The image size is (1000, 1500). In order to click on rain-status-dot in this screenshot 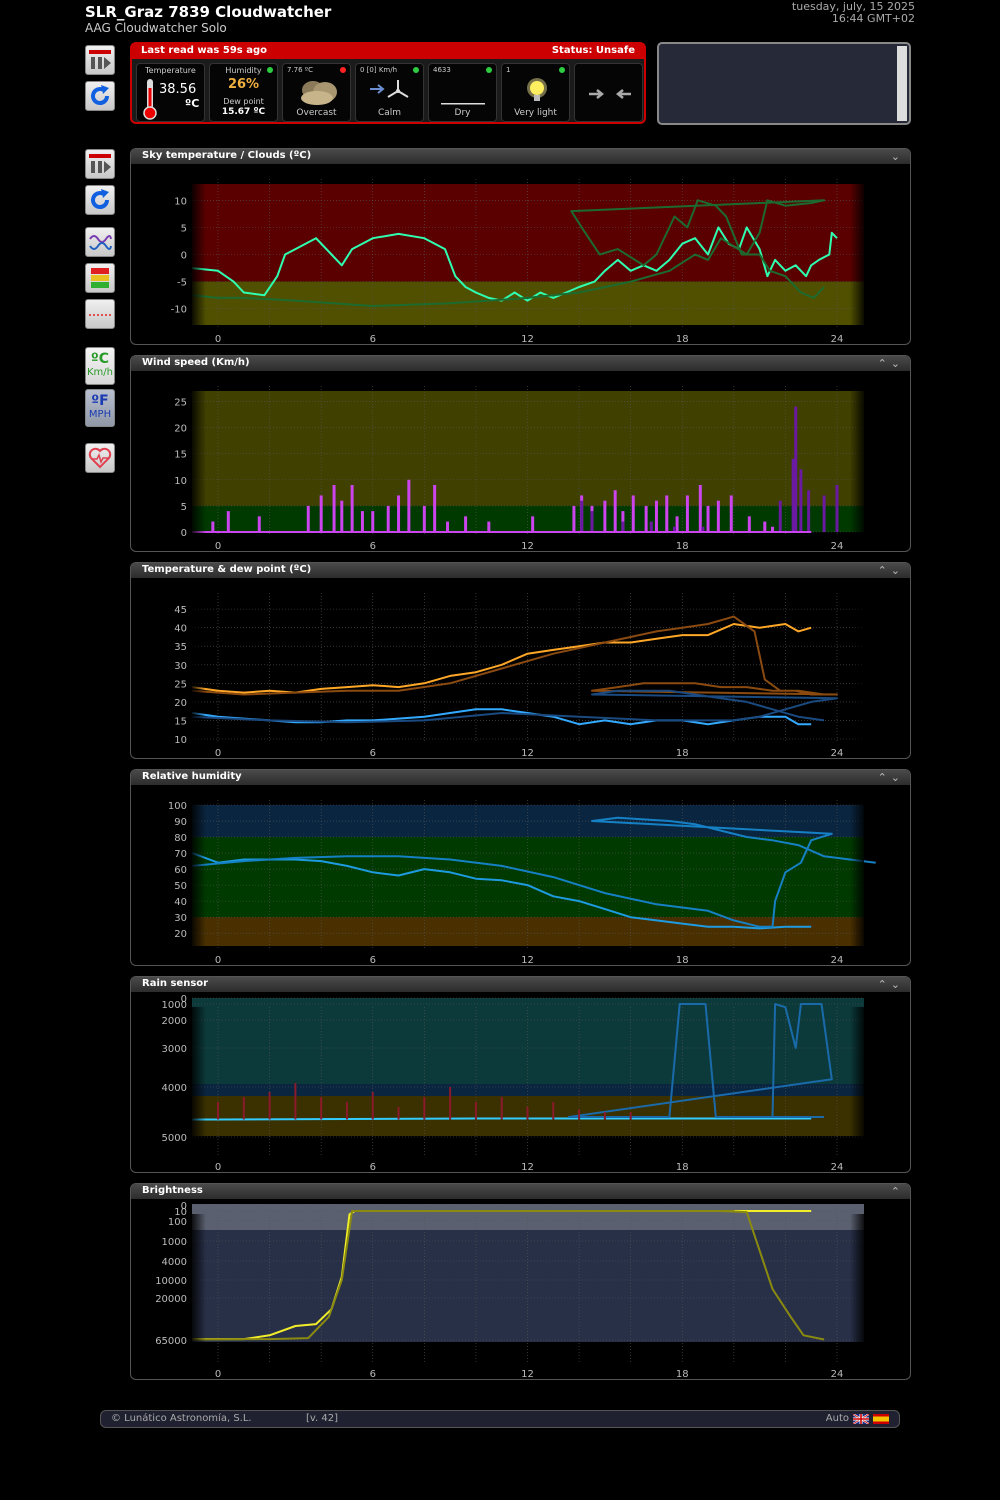, I will do `click(489, 70)`.